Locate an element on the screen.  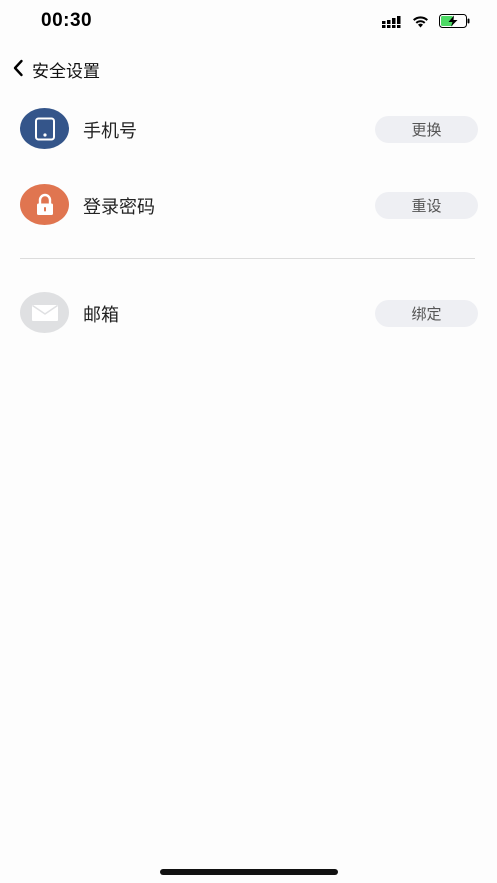
chevron-left-icon is located at coordinates (18, 68).